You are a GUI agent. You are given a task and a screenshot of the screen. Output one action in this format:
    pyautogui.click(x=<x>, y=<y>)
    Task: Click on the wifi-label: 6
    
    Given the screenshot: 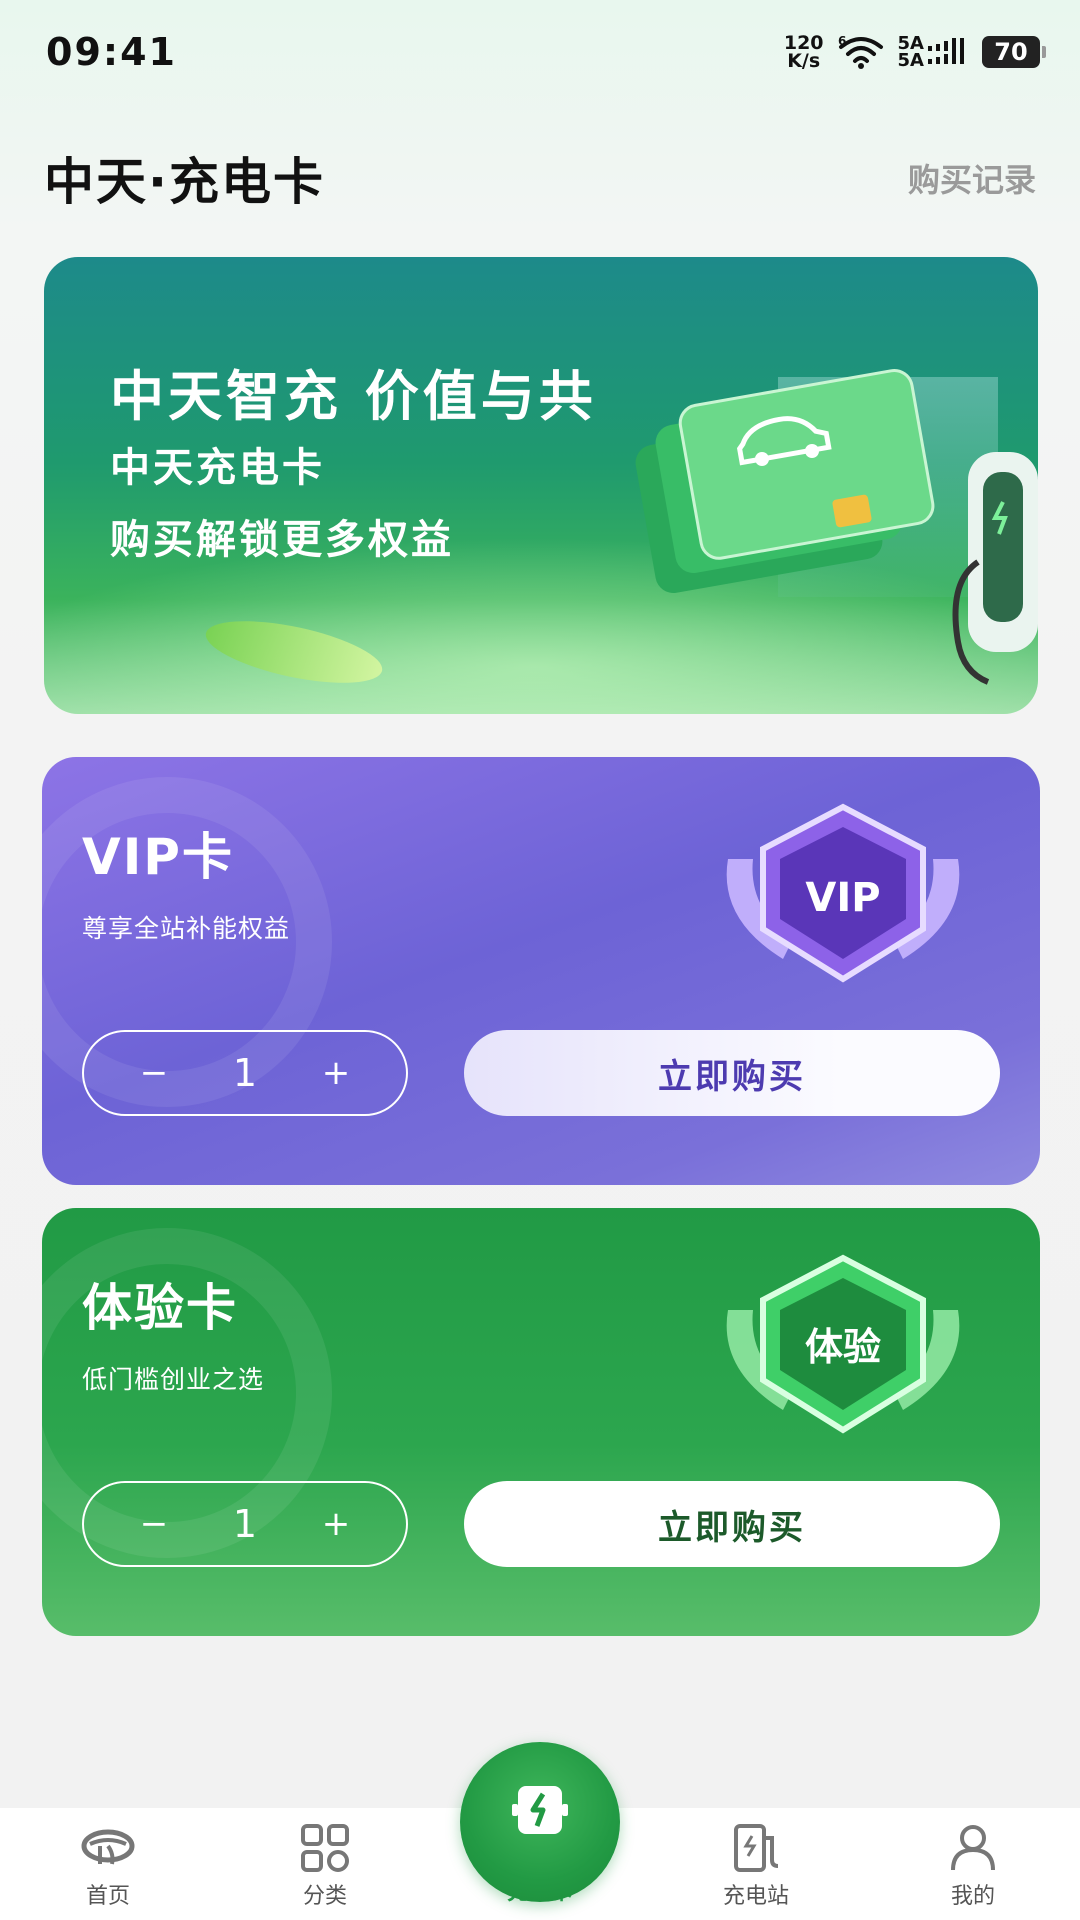 What is the action you would take?
    pyautogui.click(x=842, y=41)
    